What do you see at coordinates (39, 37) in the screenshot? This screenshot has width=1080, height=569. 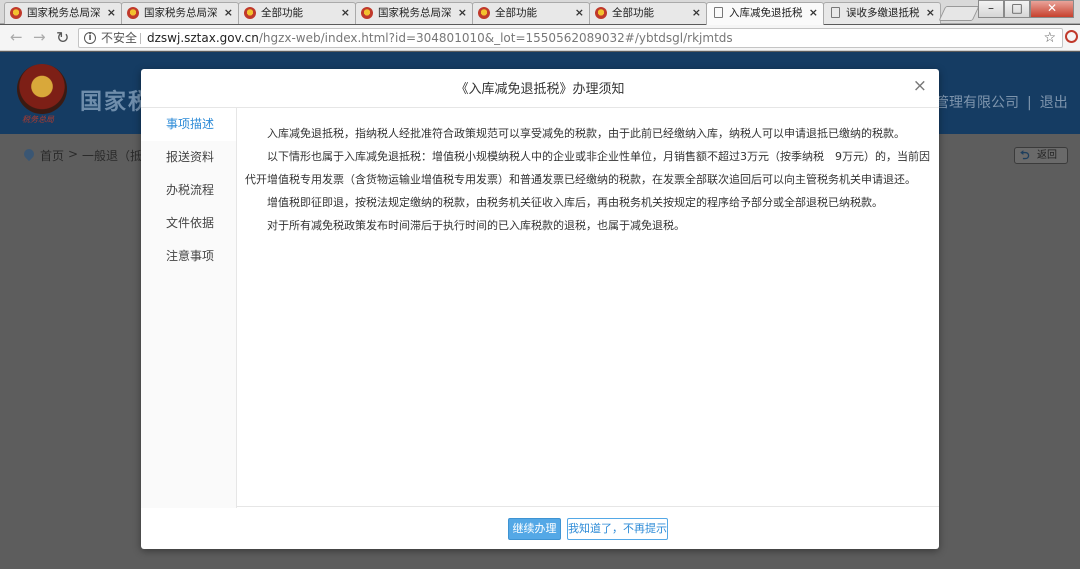 I see `forward-arrow-icon: →` at bounding box center [39, 37].